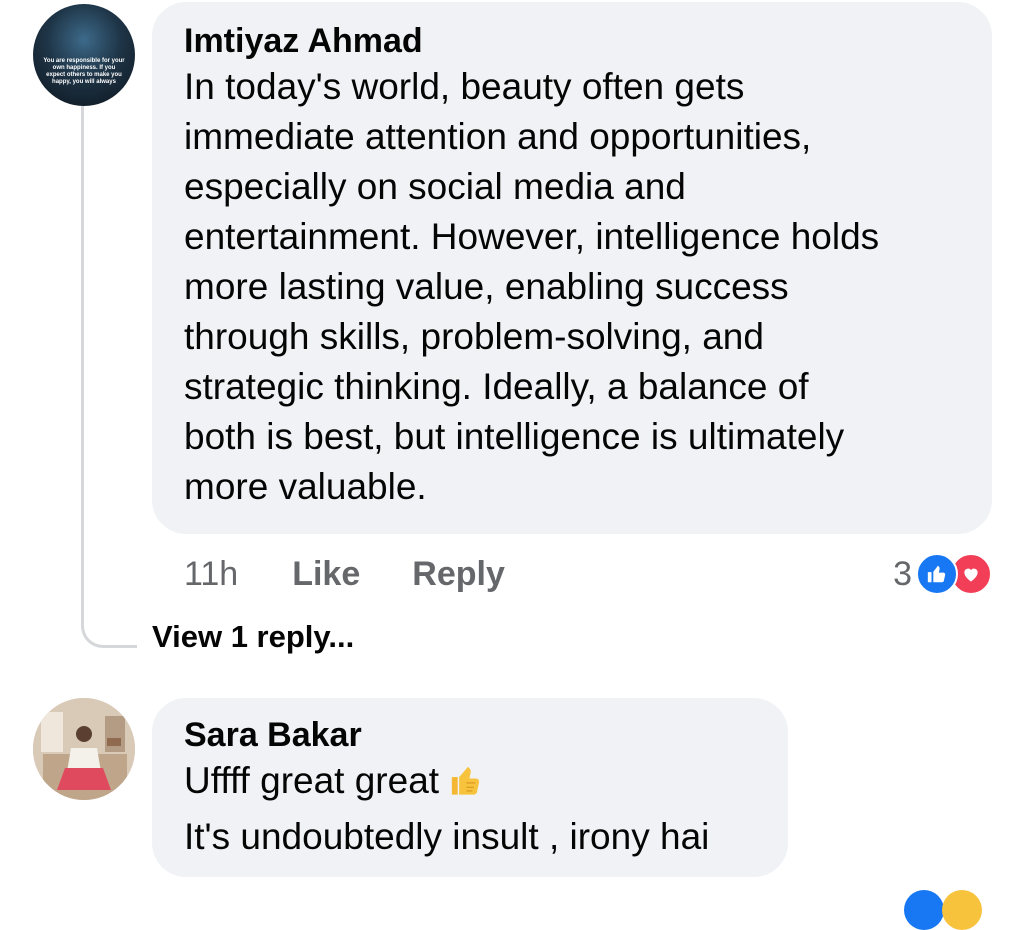 The height and width of the screenshot is (930, 1024). I want to click on reaction-summary, so click(944, 910).